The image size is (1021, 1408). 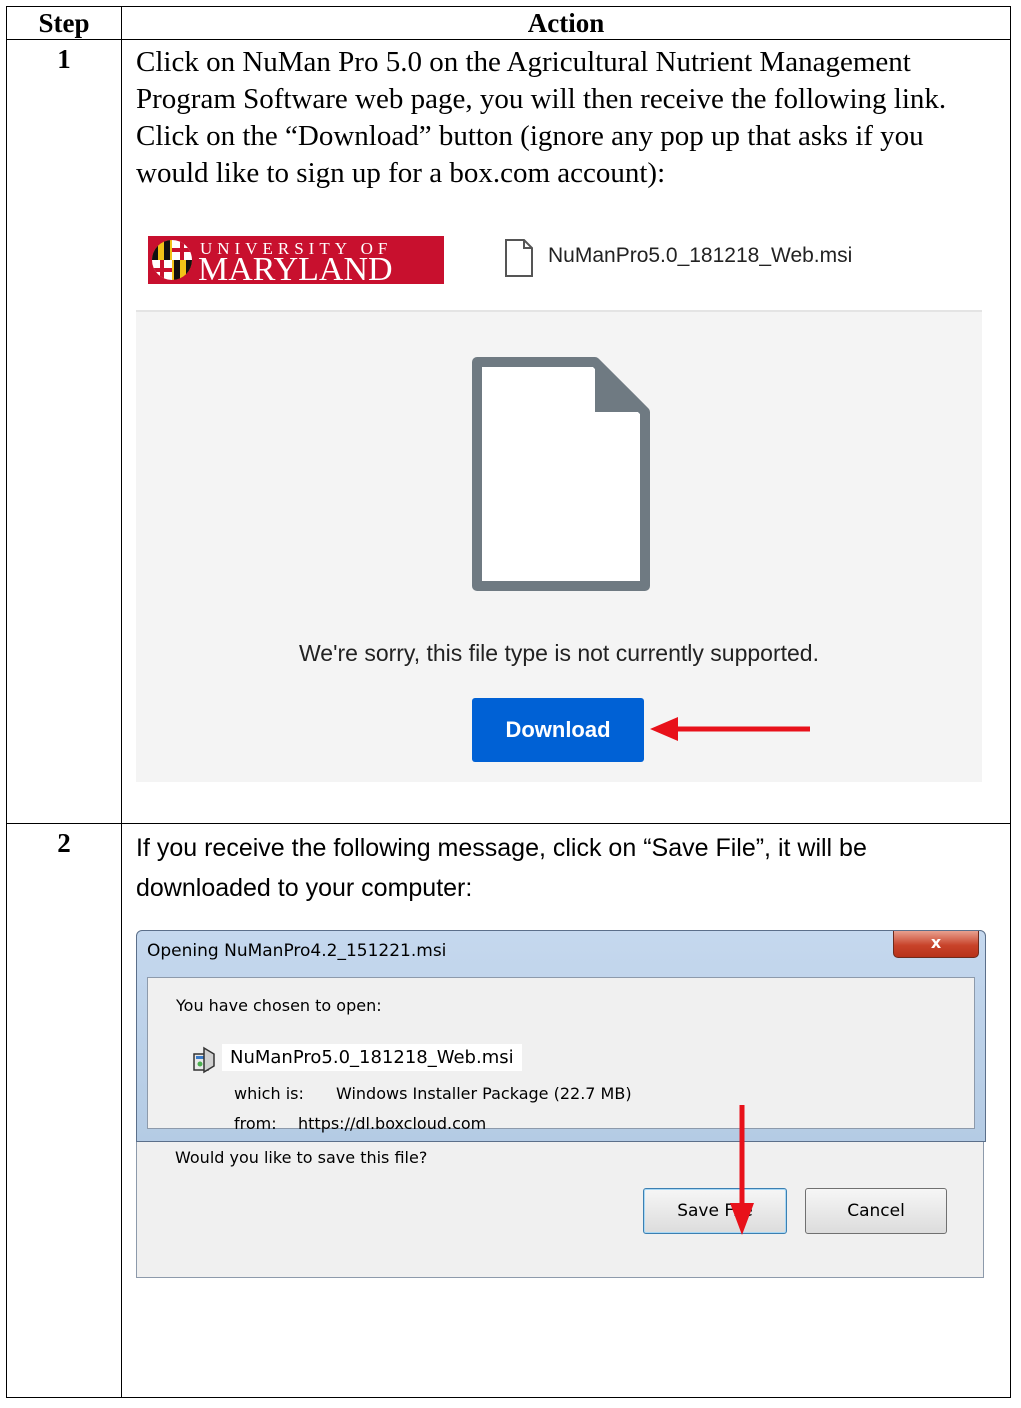 I want to click on file-type-value: Windows Installer Package (22.7 MB), so click(x=484, y=1093).